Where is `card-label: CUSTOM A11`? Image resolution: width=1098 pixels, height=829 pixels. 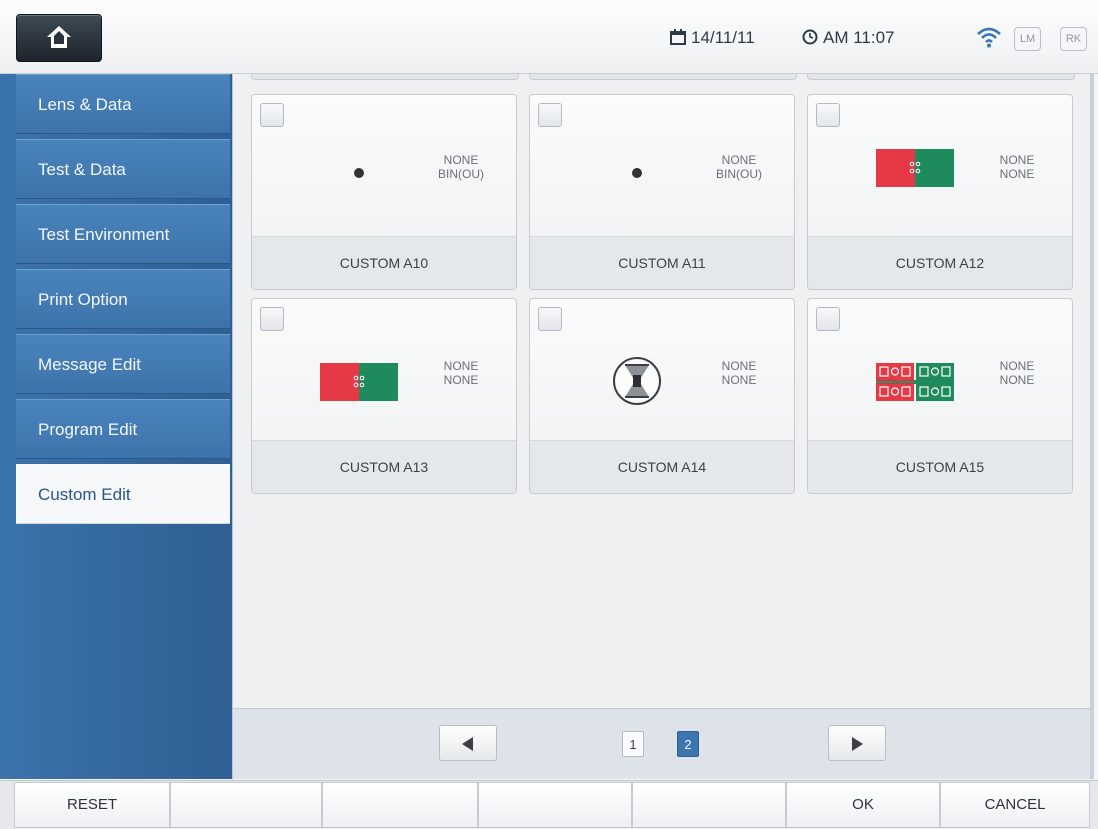
card-label: CUSTOM A11 is located at coordinates (662, 262).